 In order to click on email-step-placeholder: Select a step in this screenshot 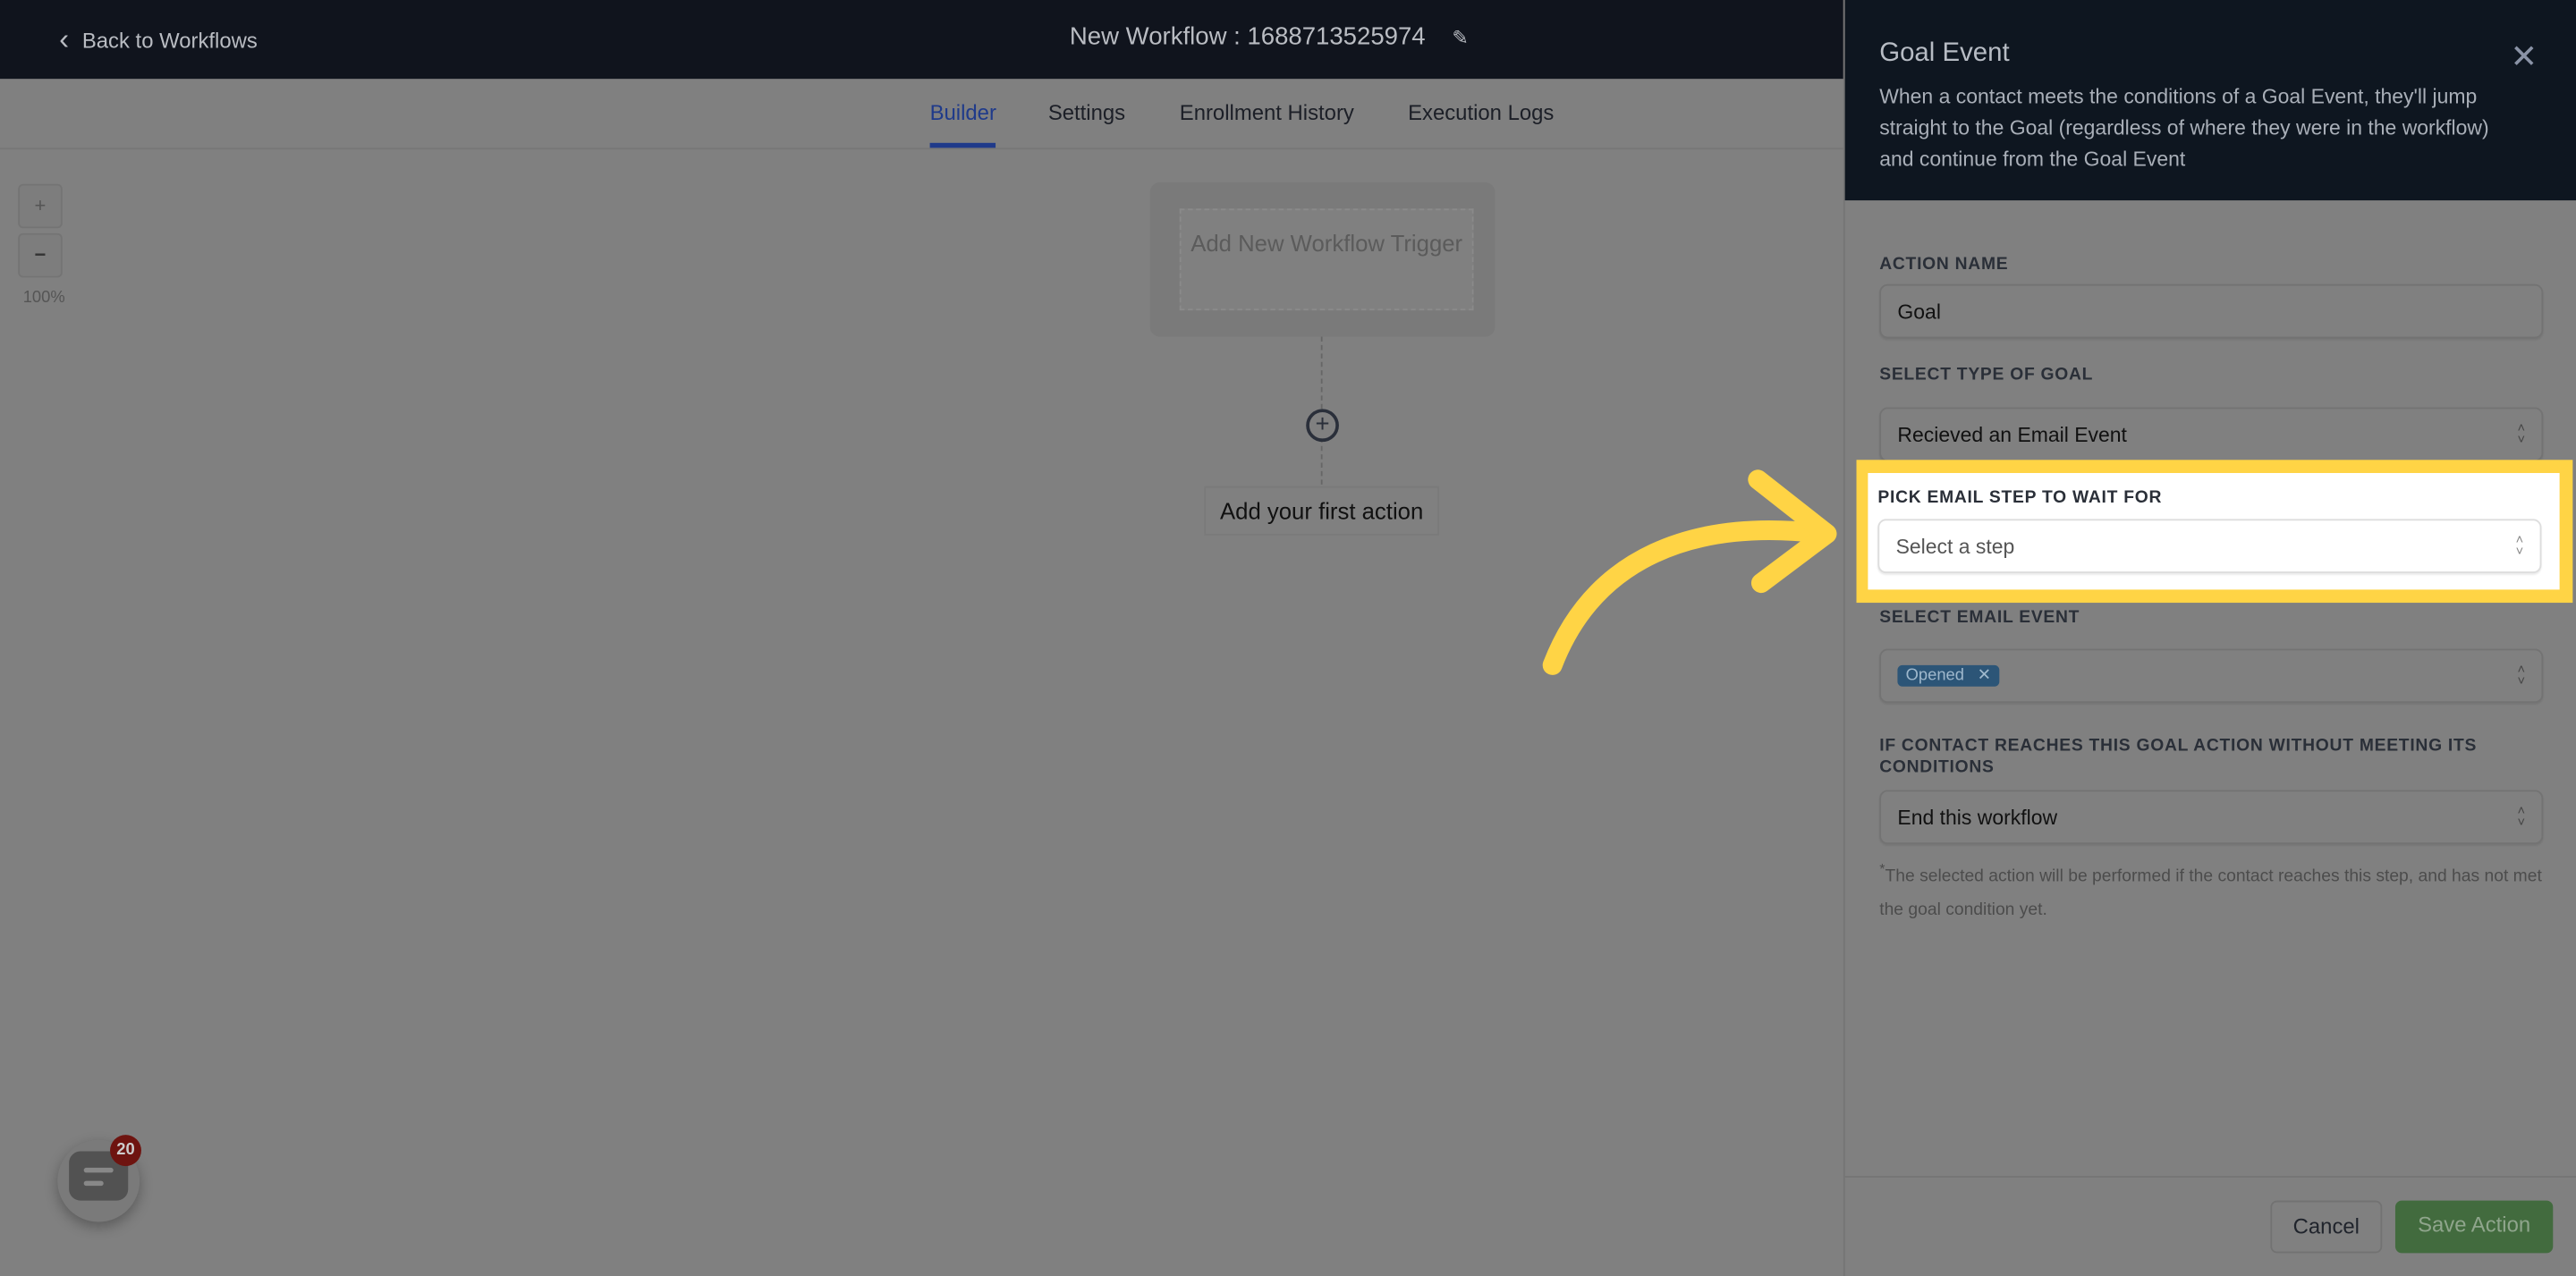, I will do `click(1955, 547)`.